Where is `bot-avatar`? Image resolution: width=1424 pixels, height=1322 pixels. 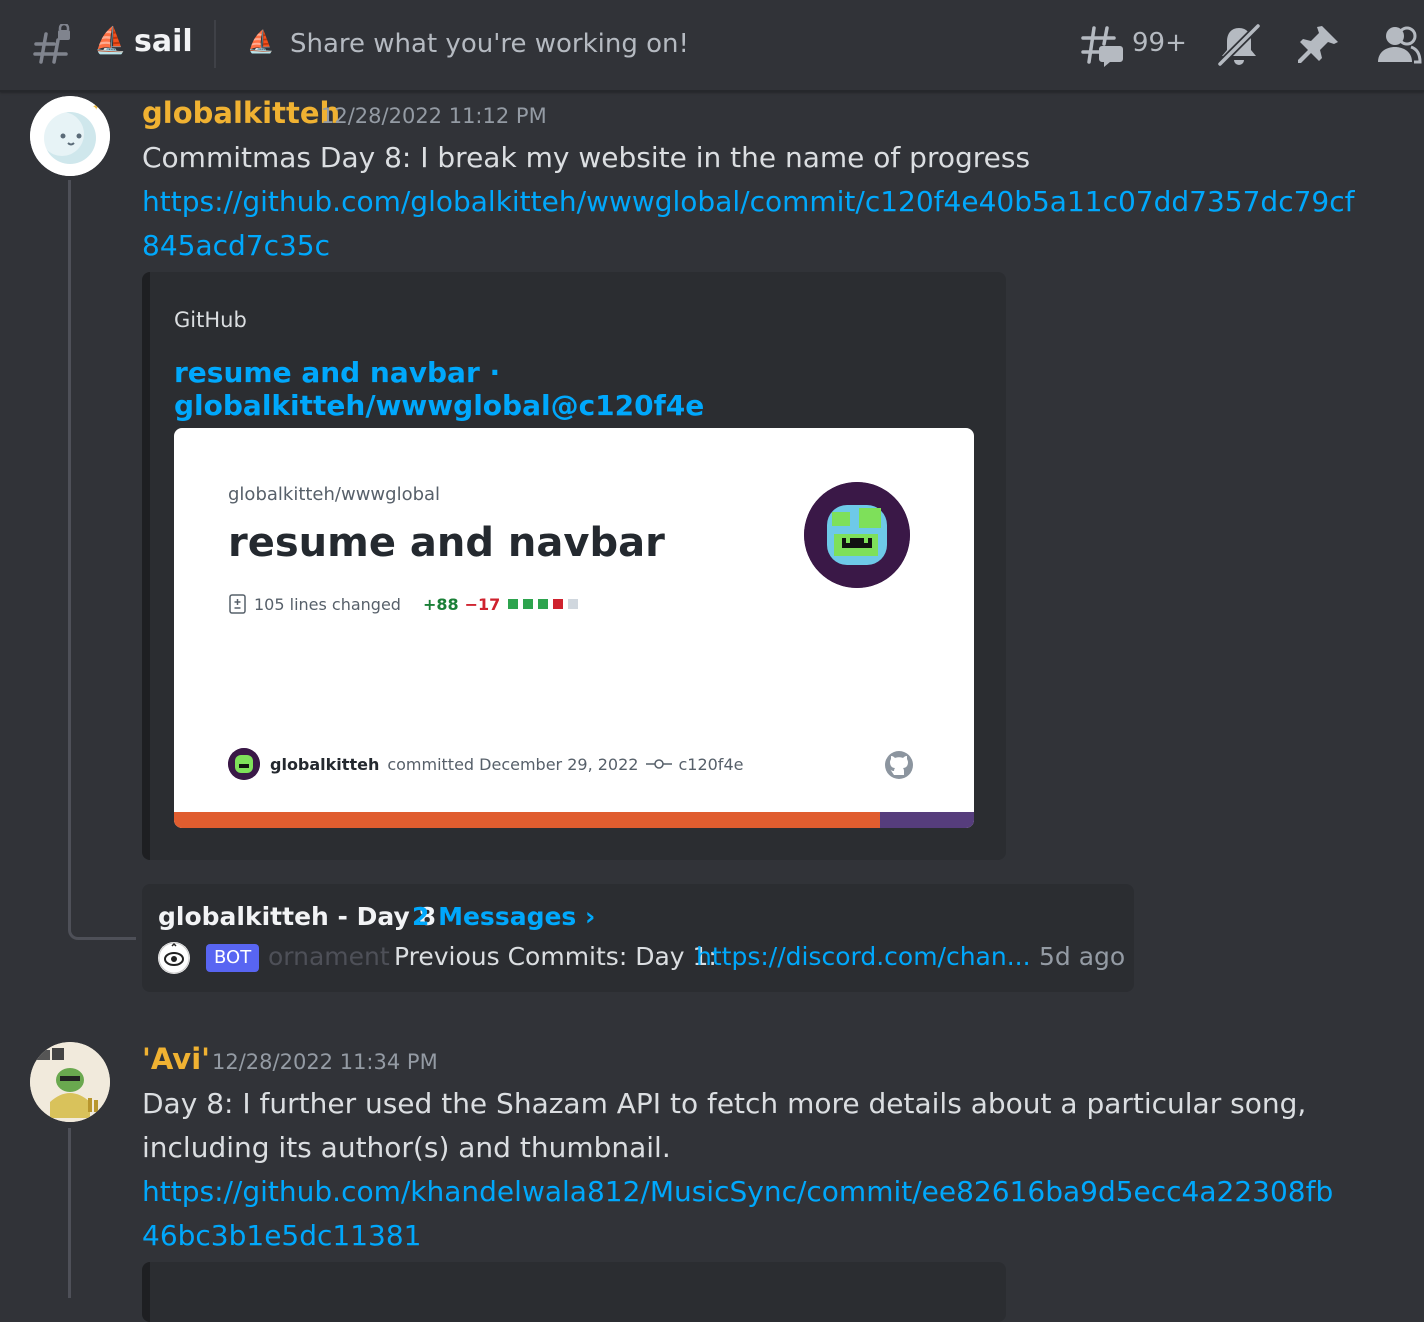
bot-avatar is located at coordinates (174, 958).